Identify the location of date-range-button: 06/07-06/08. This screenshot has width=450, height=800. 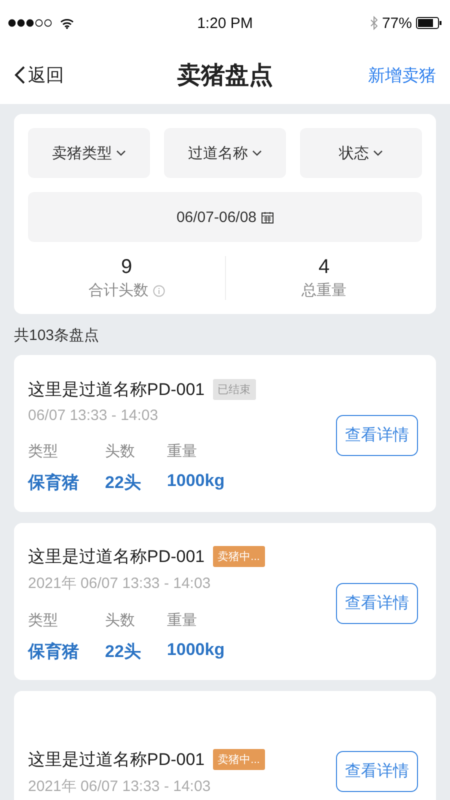
(225, 217).